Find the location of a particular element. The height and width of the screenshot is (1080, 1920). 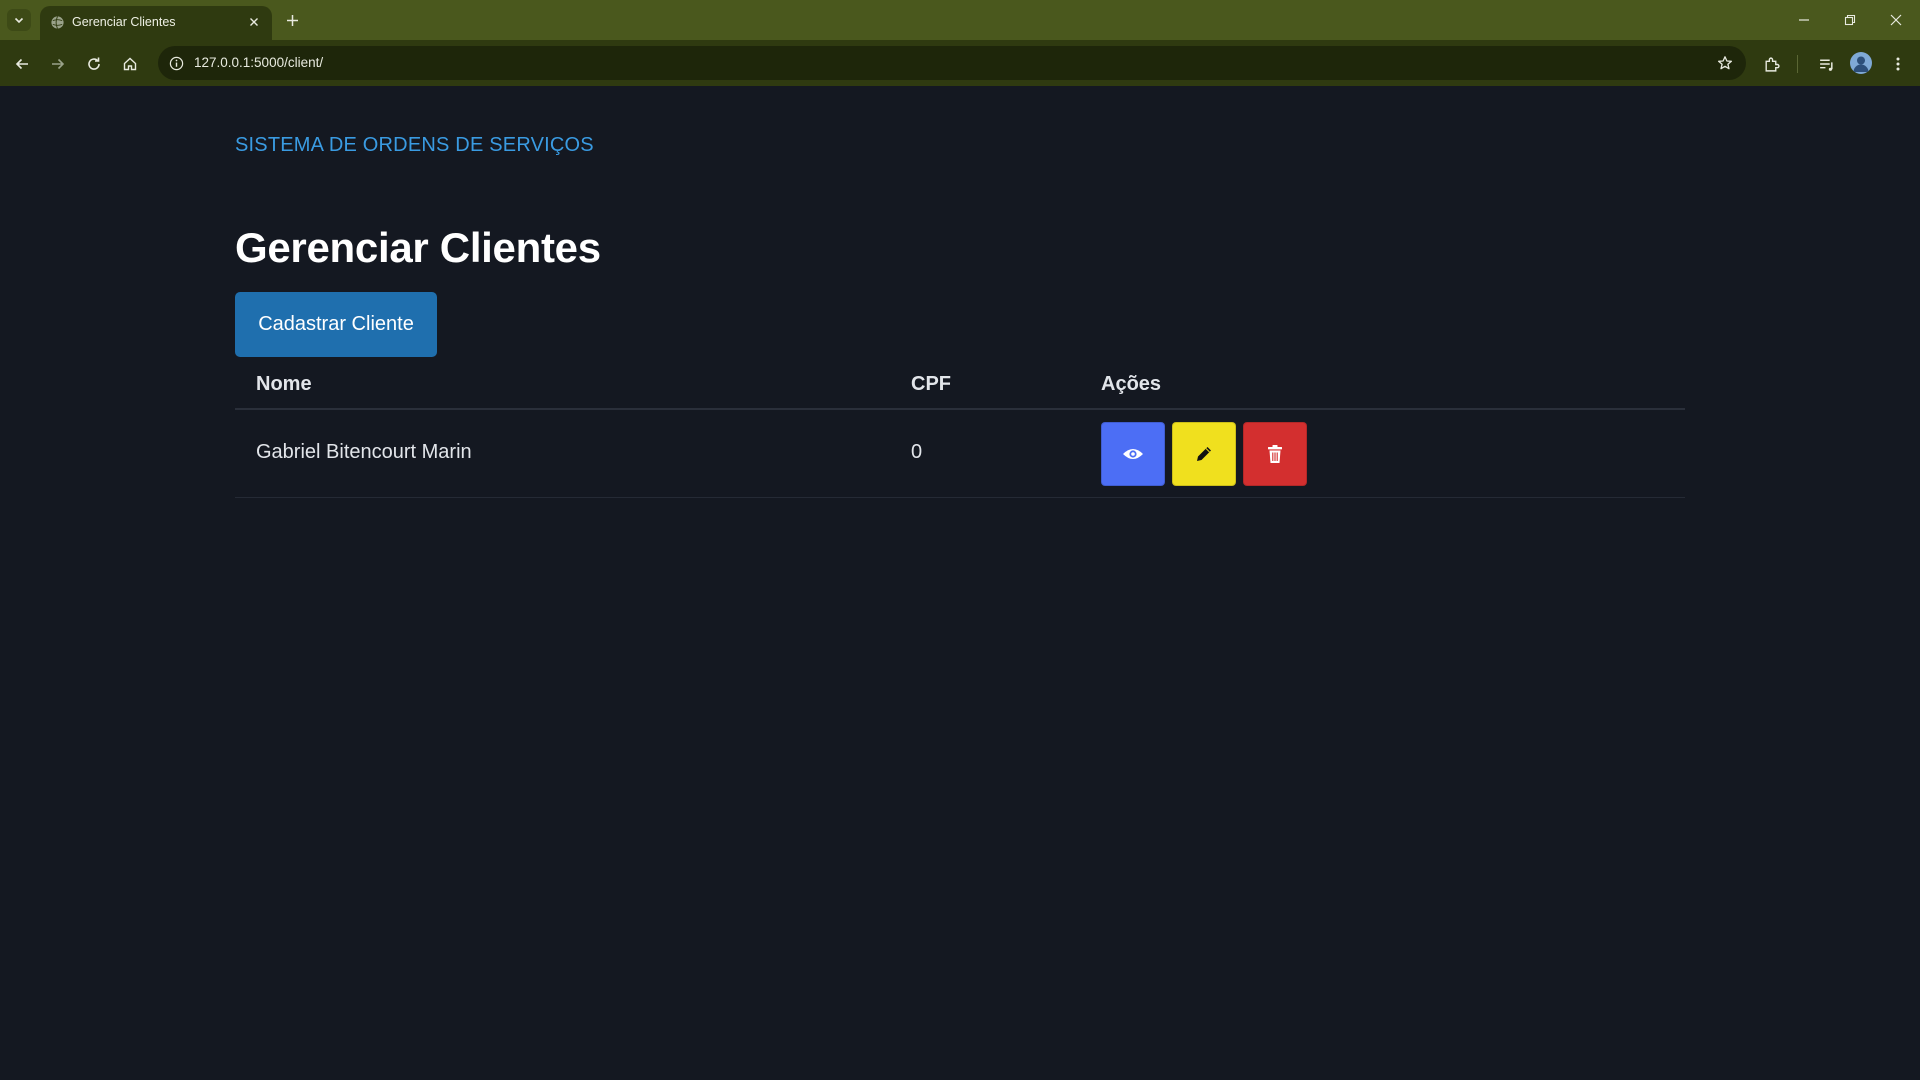

restore-button is located at coordinates (1850, 20).